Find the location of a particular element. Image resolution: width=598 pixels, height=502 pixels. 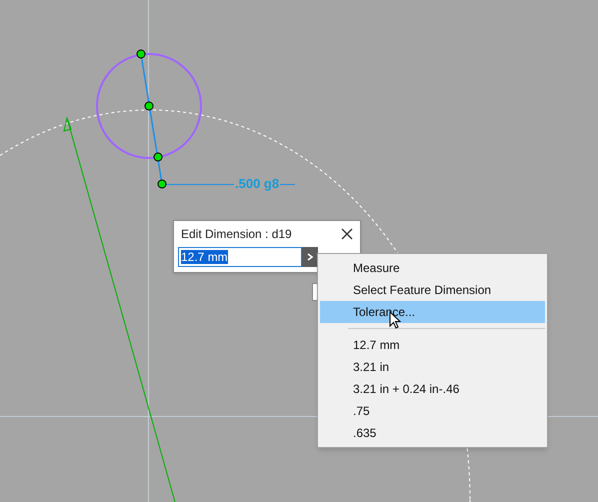

options-button is located at coordinates (310, 257).